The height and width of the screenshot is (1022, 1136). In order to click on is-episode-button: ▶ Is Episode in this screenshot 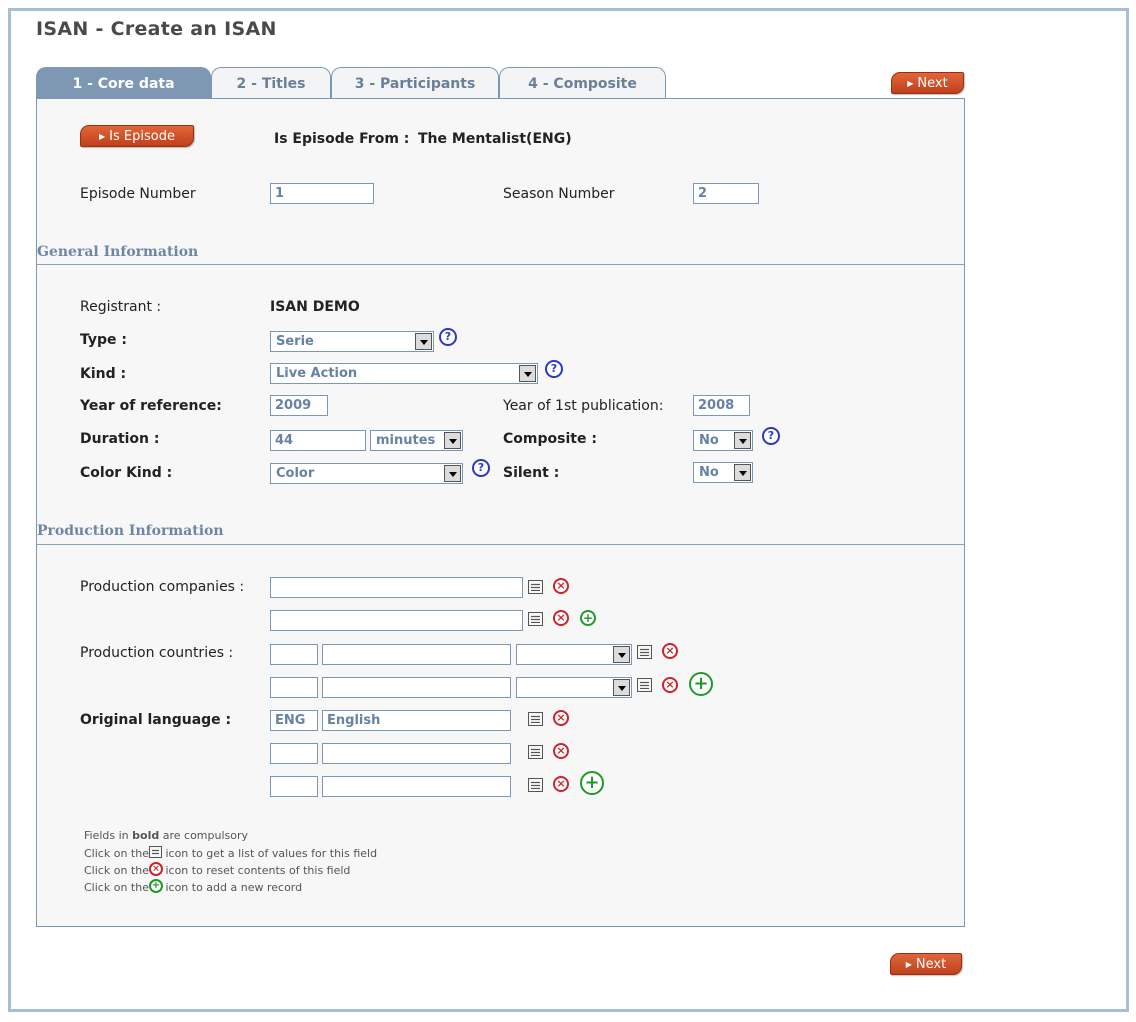, I will do `click(137, 136)`.